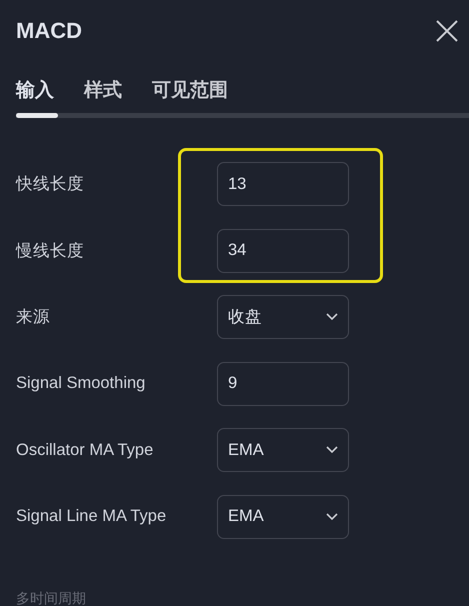  Describe the element at coordinates (92, 516) in the screenshot. I see `field-label: Signal Line MA Type` at that location.